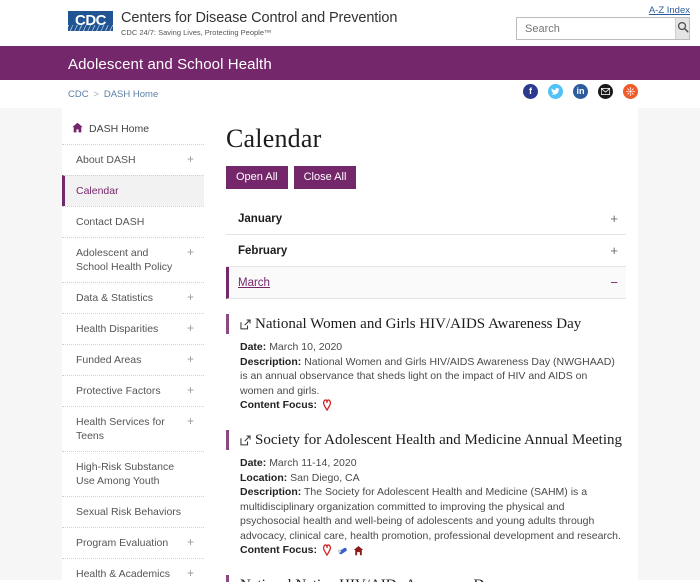  Describe the element at coordinates (426, 283) in the screenshot. I see `month-accordion-march: March −` at that location.